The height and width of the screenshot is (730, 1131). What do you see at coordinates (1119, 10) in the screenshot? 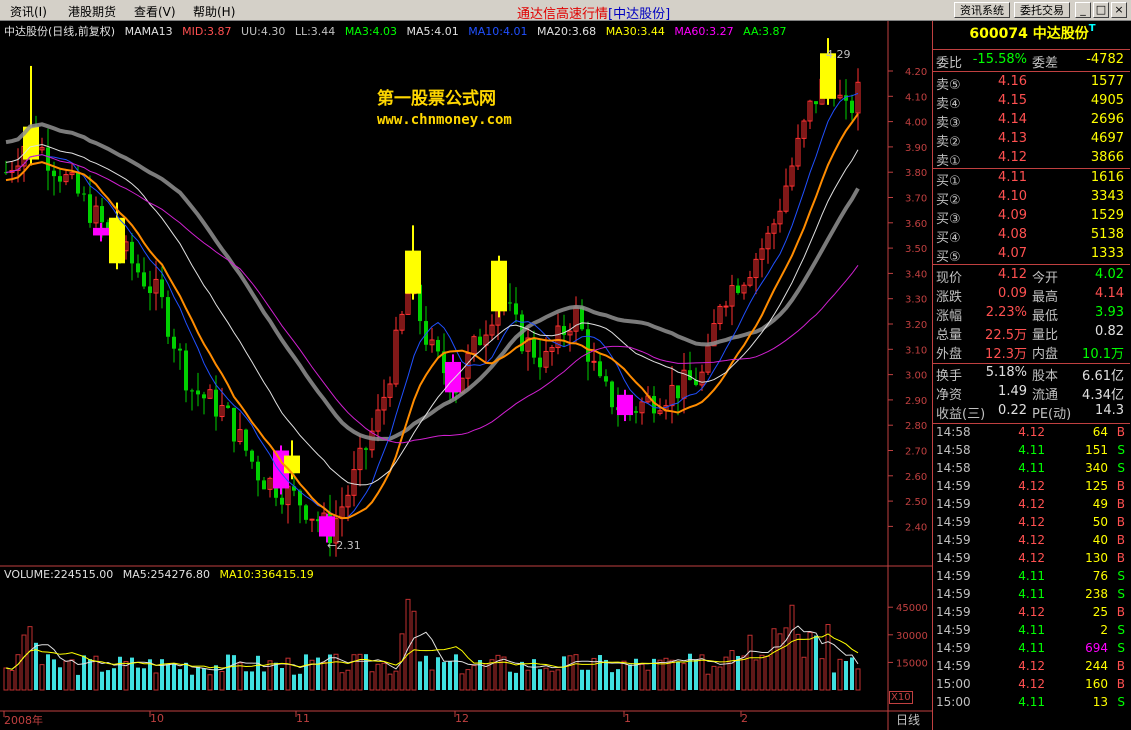
I see `close-icon: ×` at bounding box center [1119, 10].